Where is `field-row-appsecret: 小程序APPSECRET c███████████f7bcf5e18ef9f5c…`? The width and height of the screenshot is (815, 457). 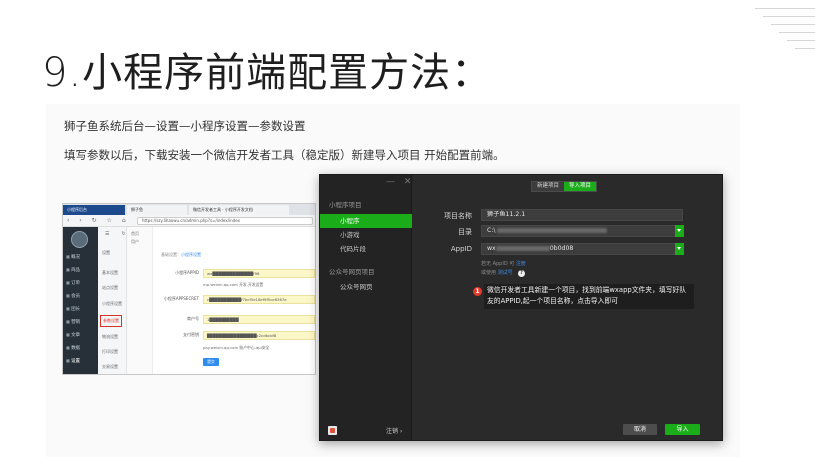 field-row-appsecret: 小程序APPSECRET c███████████f7bcf5e18ef9f5c… is located at coordinates (234, 299).